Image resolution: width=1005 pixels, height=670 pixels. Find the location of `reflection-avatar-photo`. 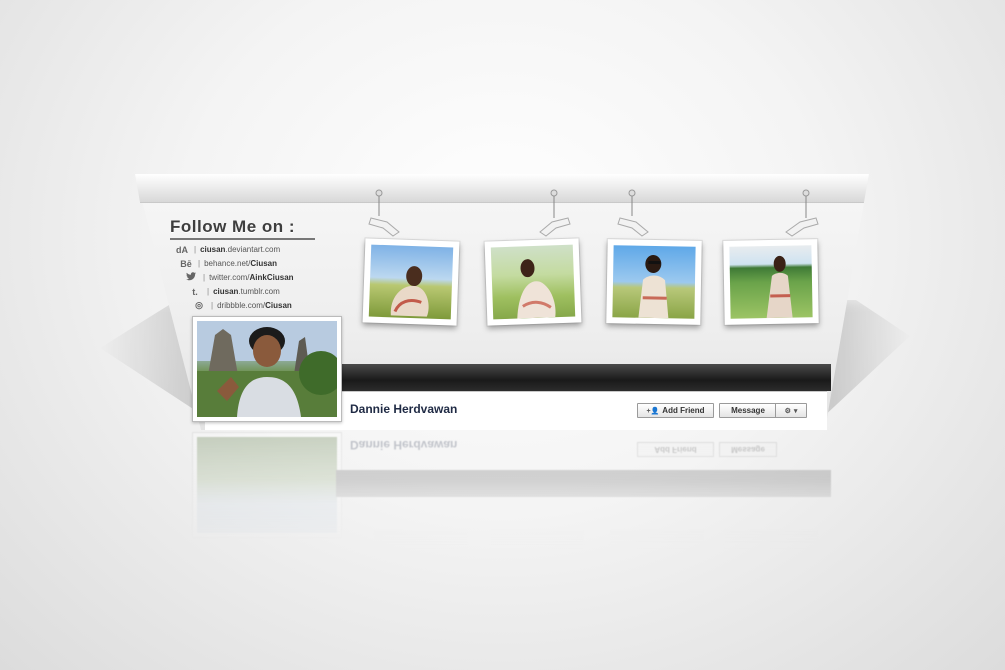

reflection-avatar-photo is located at coordinates (267, 485).